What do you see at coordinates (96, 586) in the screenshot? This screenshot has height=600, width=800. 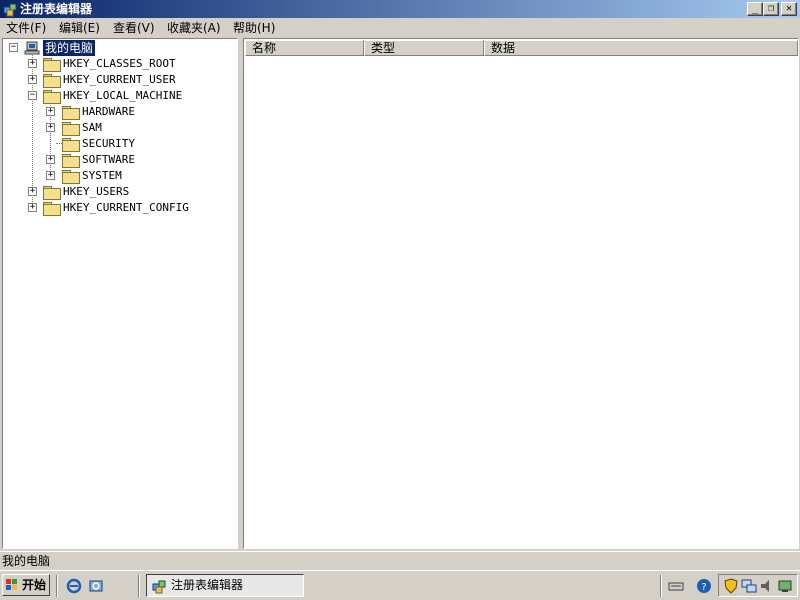 I see `outlook-express-icon` at bounding box center [96, 586].